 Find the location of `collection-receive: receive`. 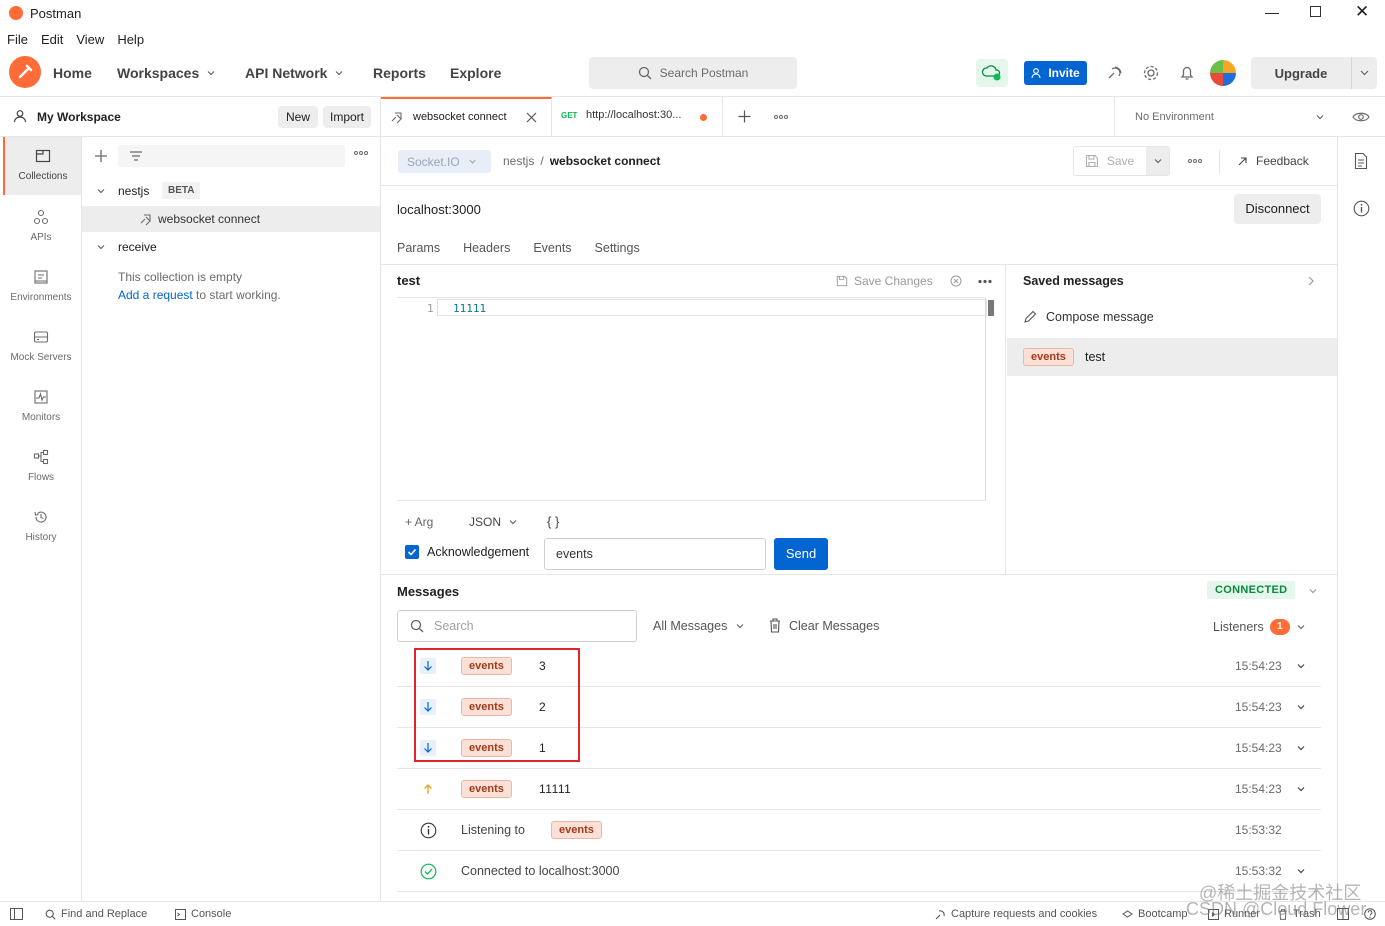

collection-receive: receive is located at coordinates (231, 247).